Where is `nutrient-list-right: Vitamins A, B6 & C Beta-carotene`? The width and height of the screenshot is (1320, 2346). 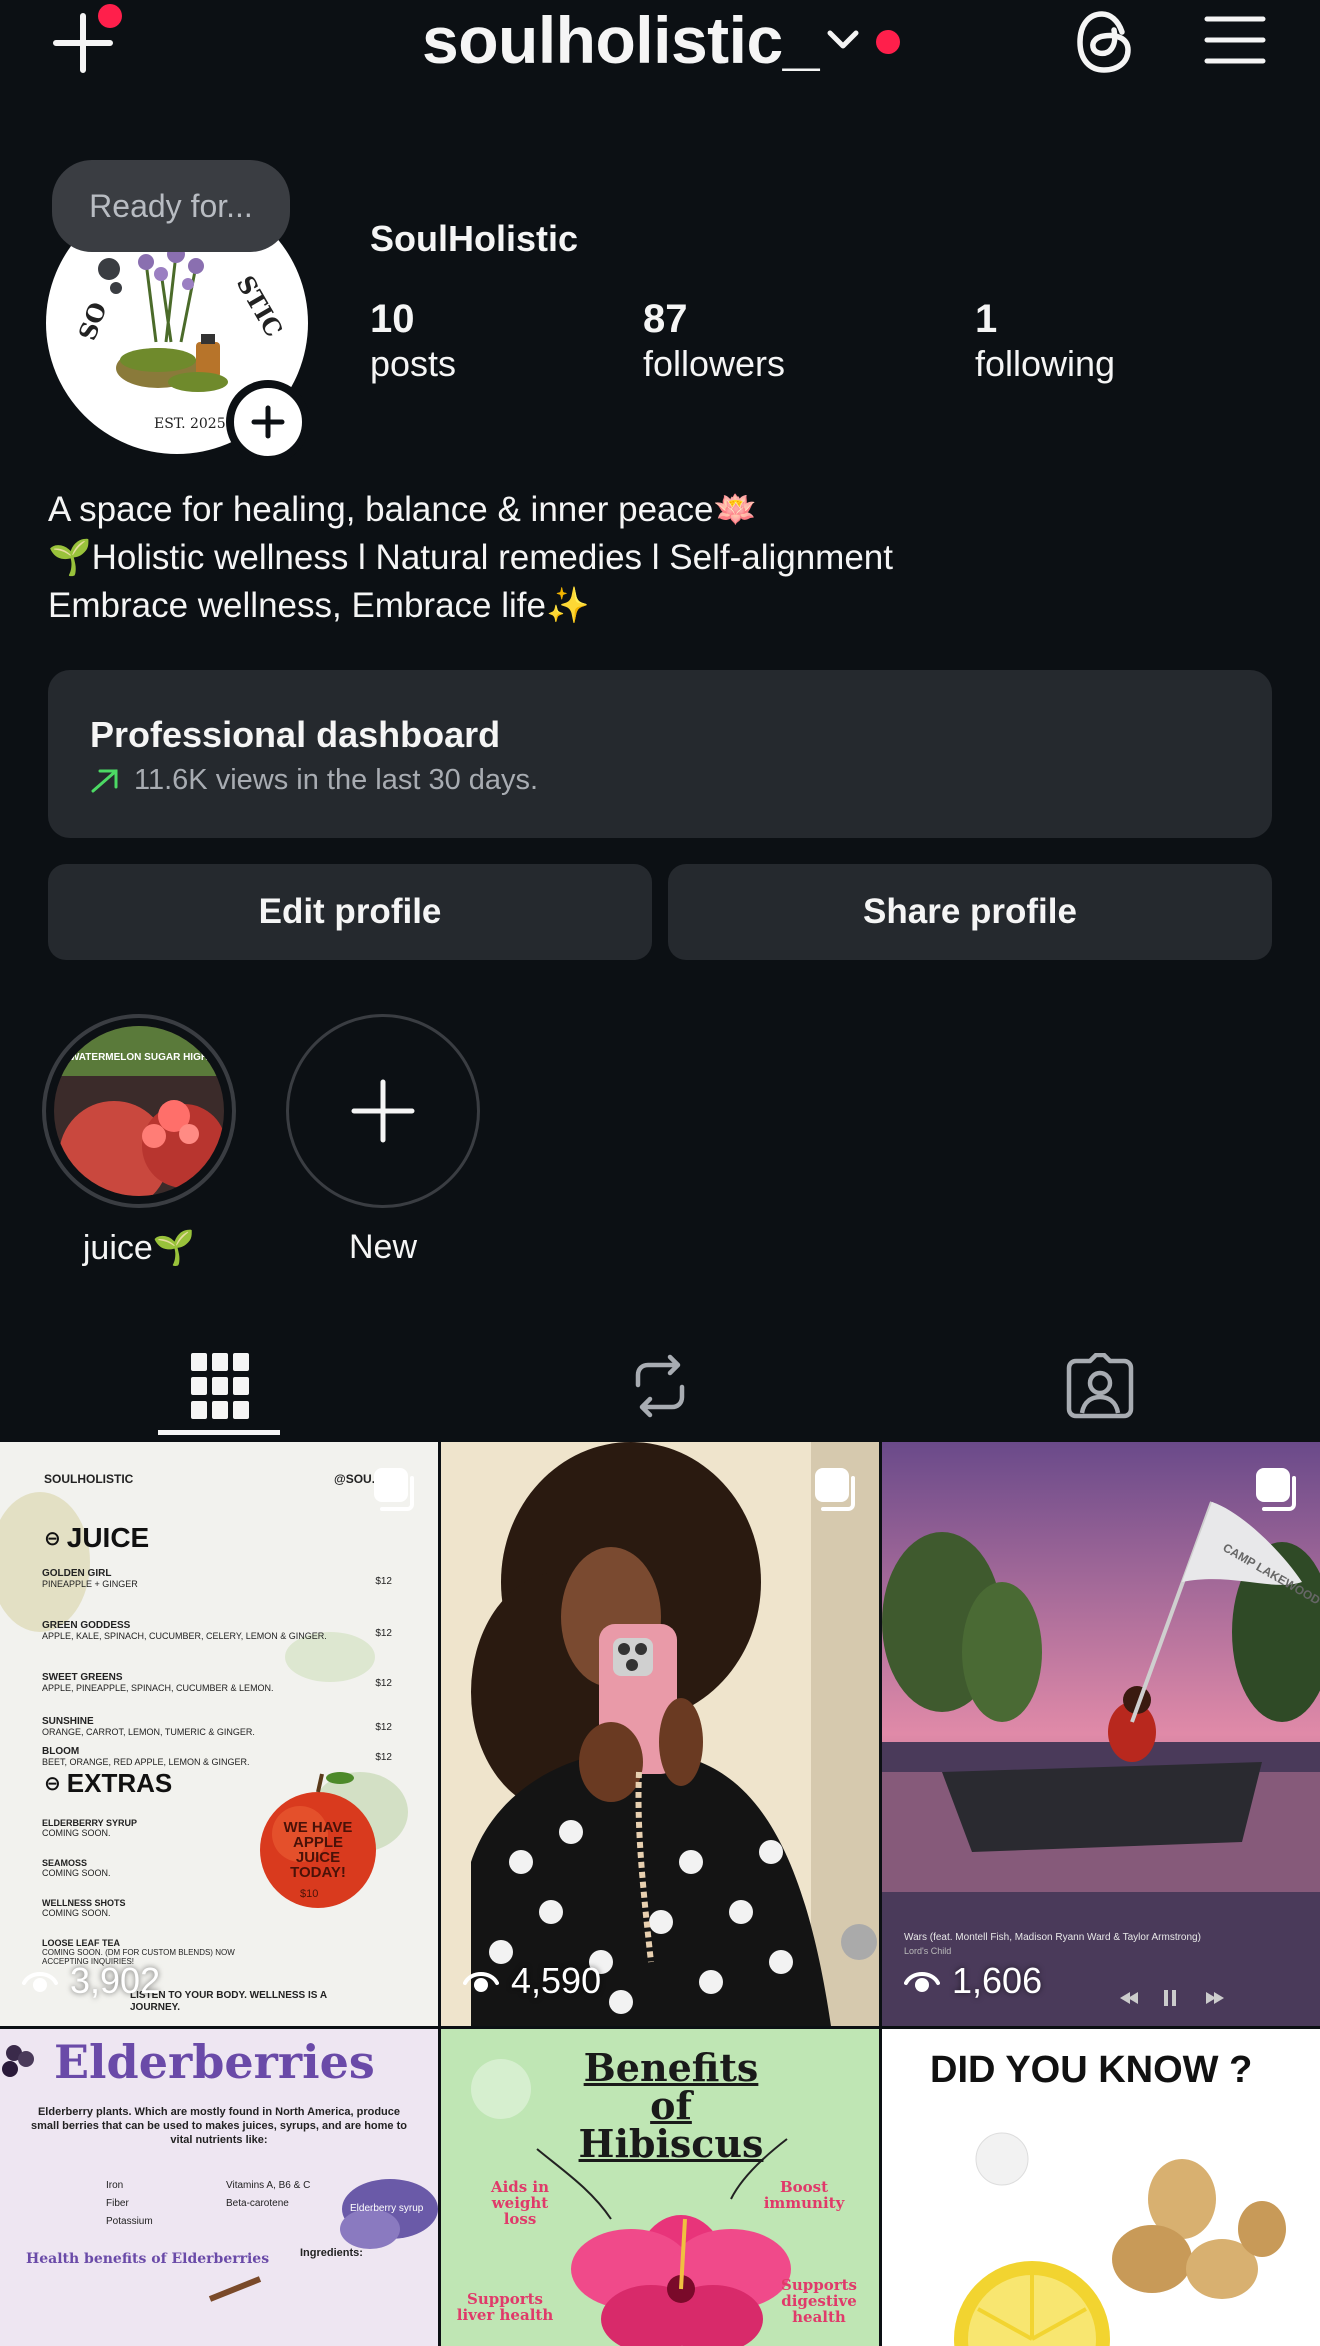 nutrient-list-right: Vitamins A, B6 & C Beta-carotene is located at coordinates (268, 2195).